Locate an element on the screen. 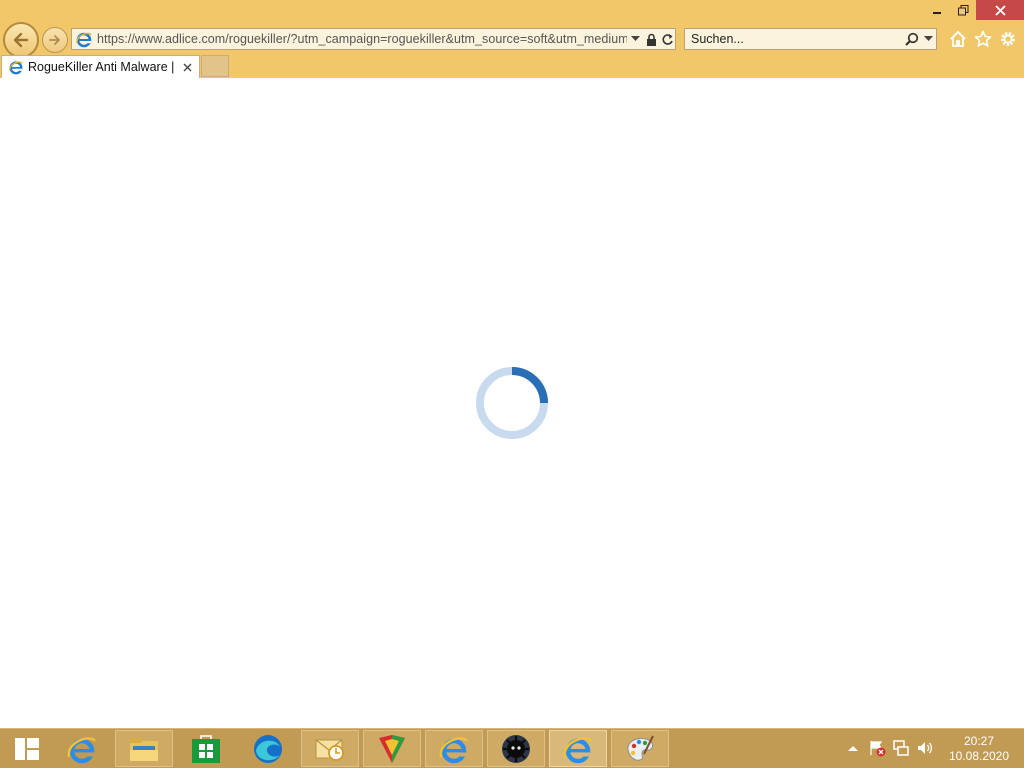 The width and height of the screenshot is (1024, 768). home-icon is located at coordinates (958, 38).